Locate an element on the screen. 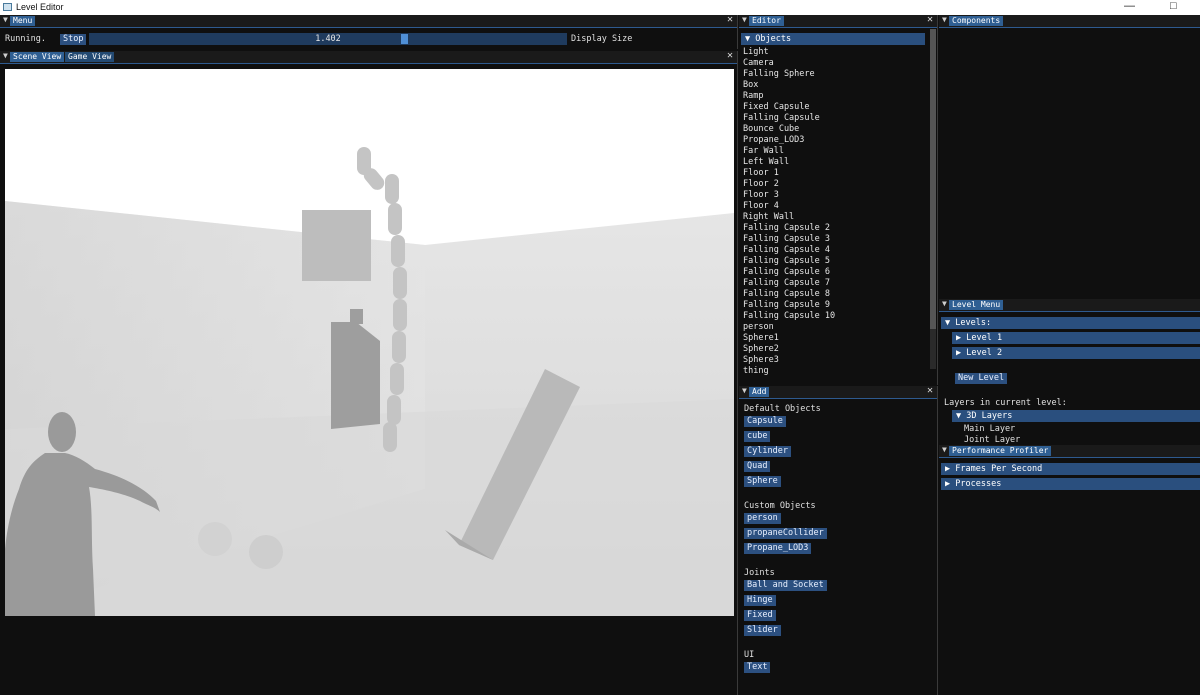  add-cylinder-button: Cylinder is located at coordinates (767, 451).